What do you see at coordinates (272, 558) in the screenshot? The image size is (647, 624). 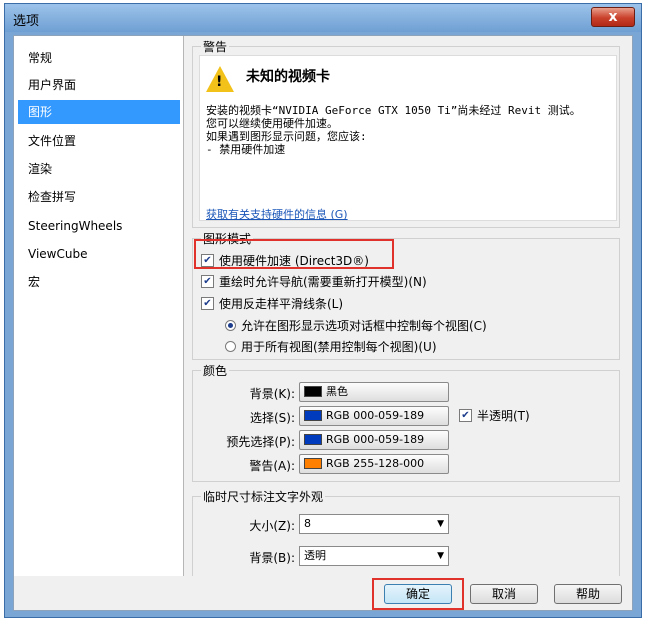 I see `dim-background-label: 背景(B):` at bounding box center [272, 558].